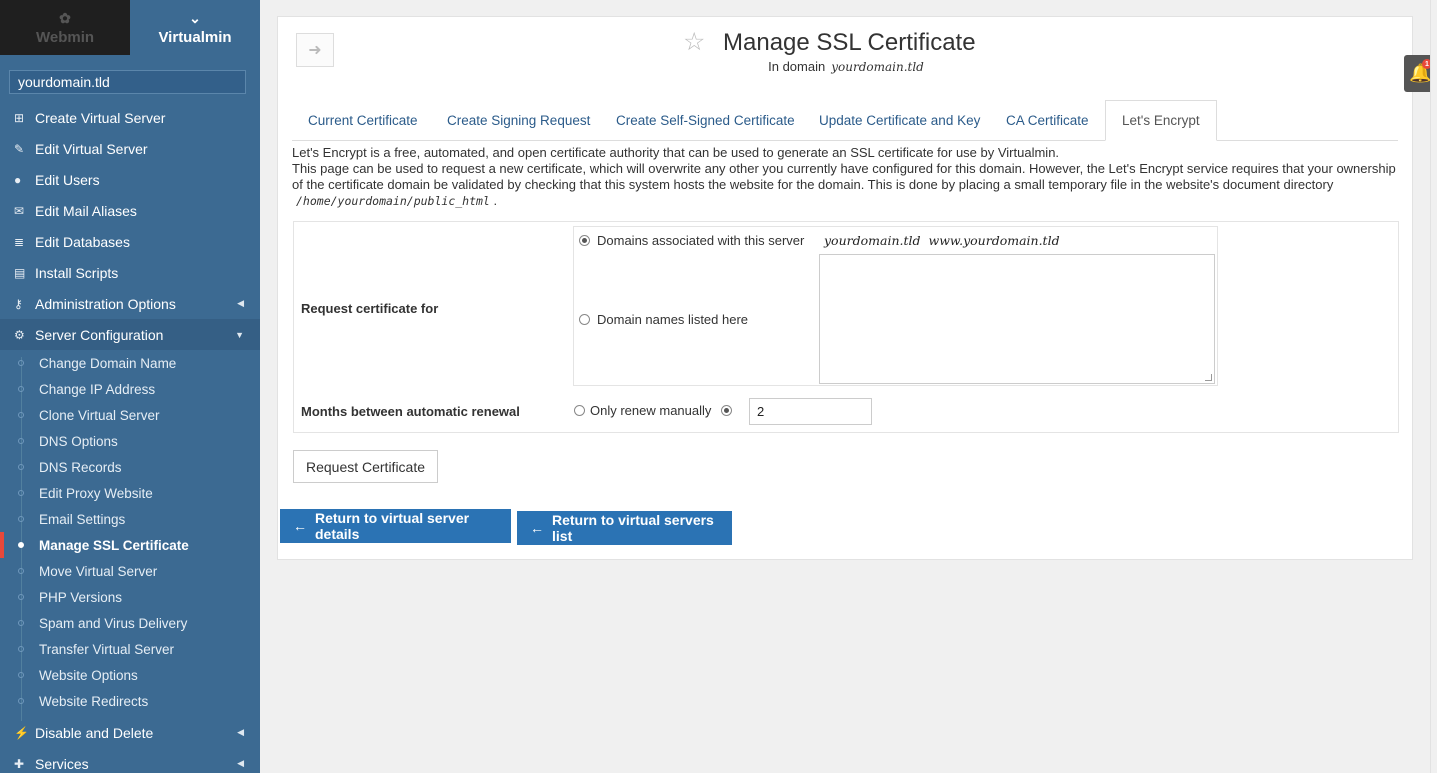 This screenshot has height=773, width=1437. I want to click on sidebar-item-edit-virtual-server: ✎ Edit Virtual Server, so click(130, 148).